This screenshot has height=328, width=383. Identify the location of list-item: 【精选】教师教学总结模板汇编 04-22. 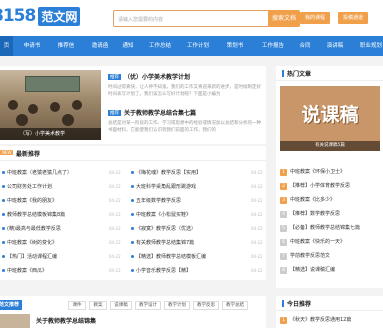
(197, 257).